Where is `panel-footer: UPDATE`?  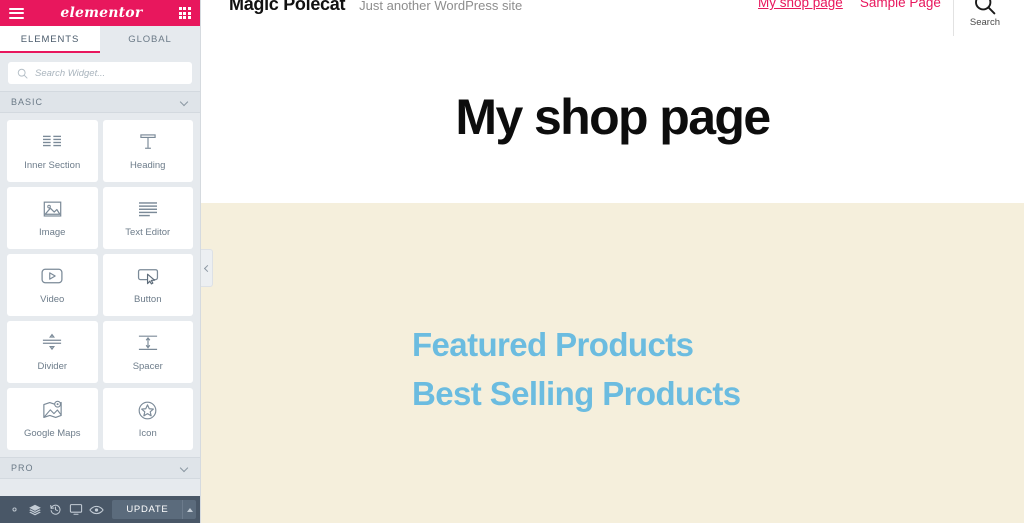 panel-footer: UPDATE is located at coordinates (100, 509).